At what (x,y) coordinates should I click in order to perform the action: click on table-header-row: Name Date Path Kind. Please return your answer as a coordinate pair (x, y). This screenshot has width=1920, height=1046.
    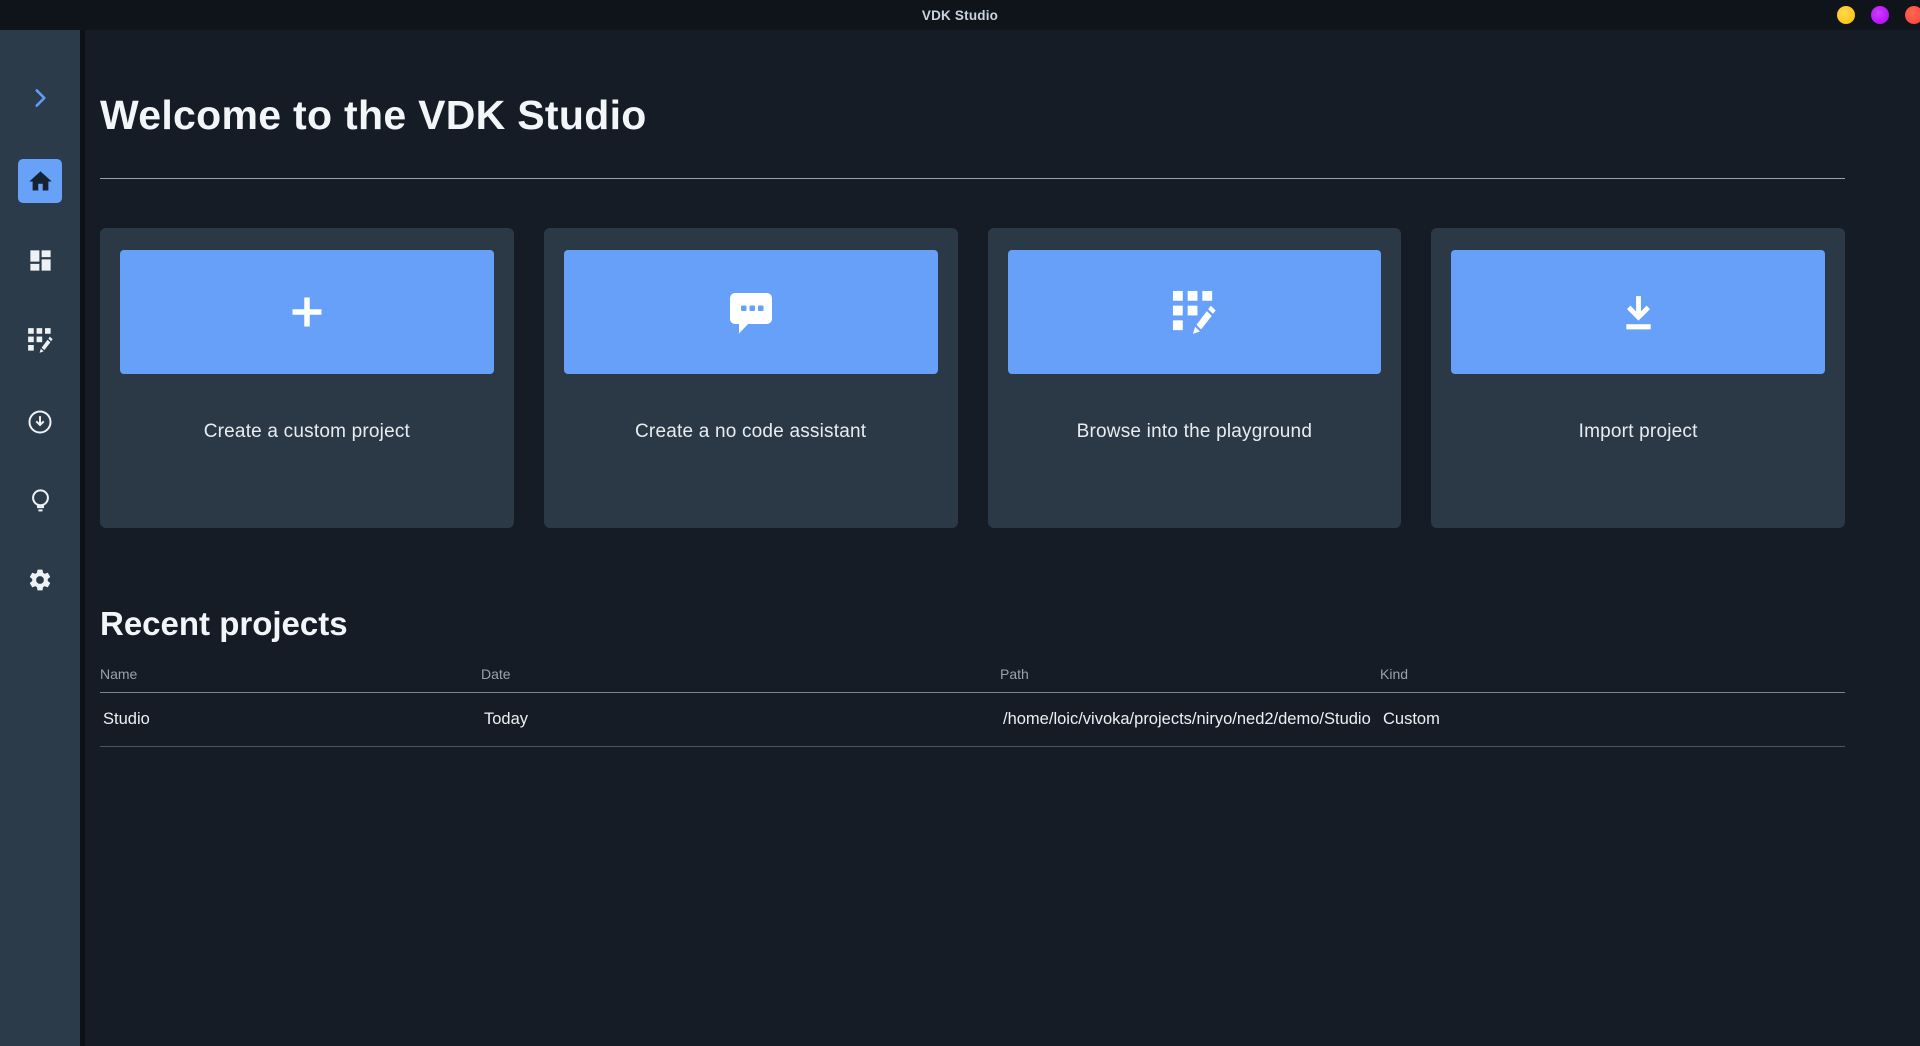
    Looking at the image, I should click on (972, 675).